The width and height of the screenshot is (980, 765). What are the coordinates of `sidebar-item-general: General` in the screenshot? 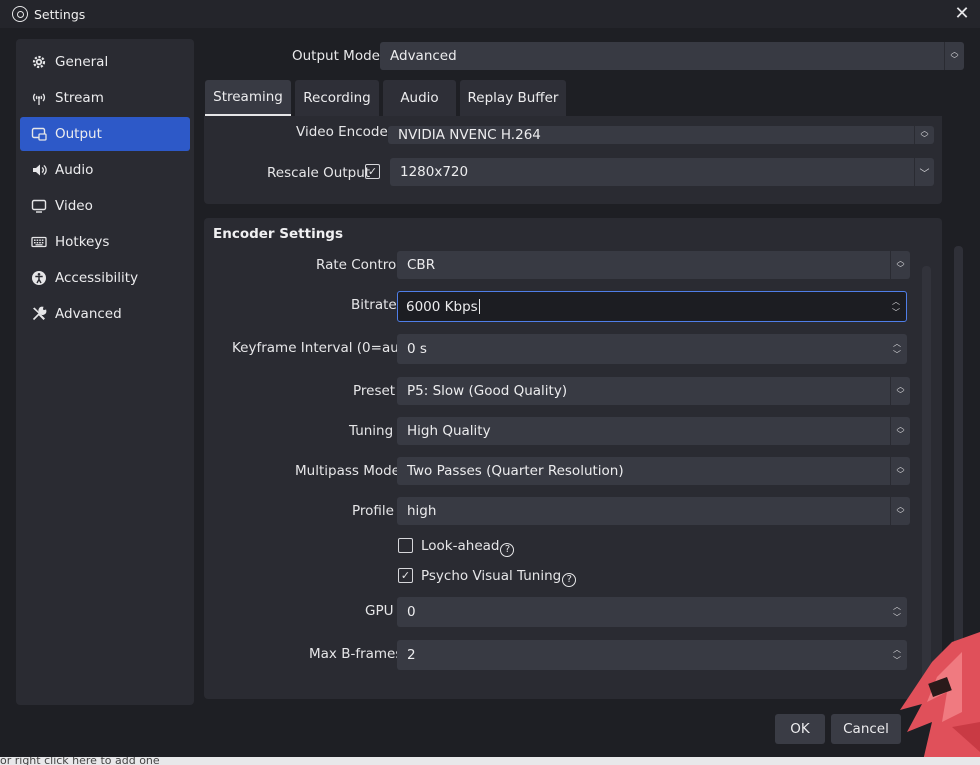 It's located at (105, 62).